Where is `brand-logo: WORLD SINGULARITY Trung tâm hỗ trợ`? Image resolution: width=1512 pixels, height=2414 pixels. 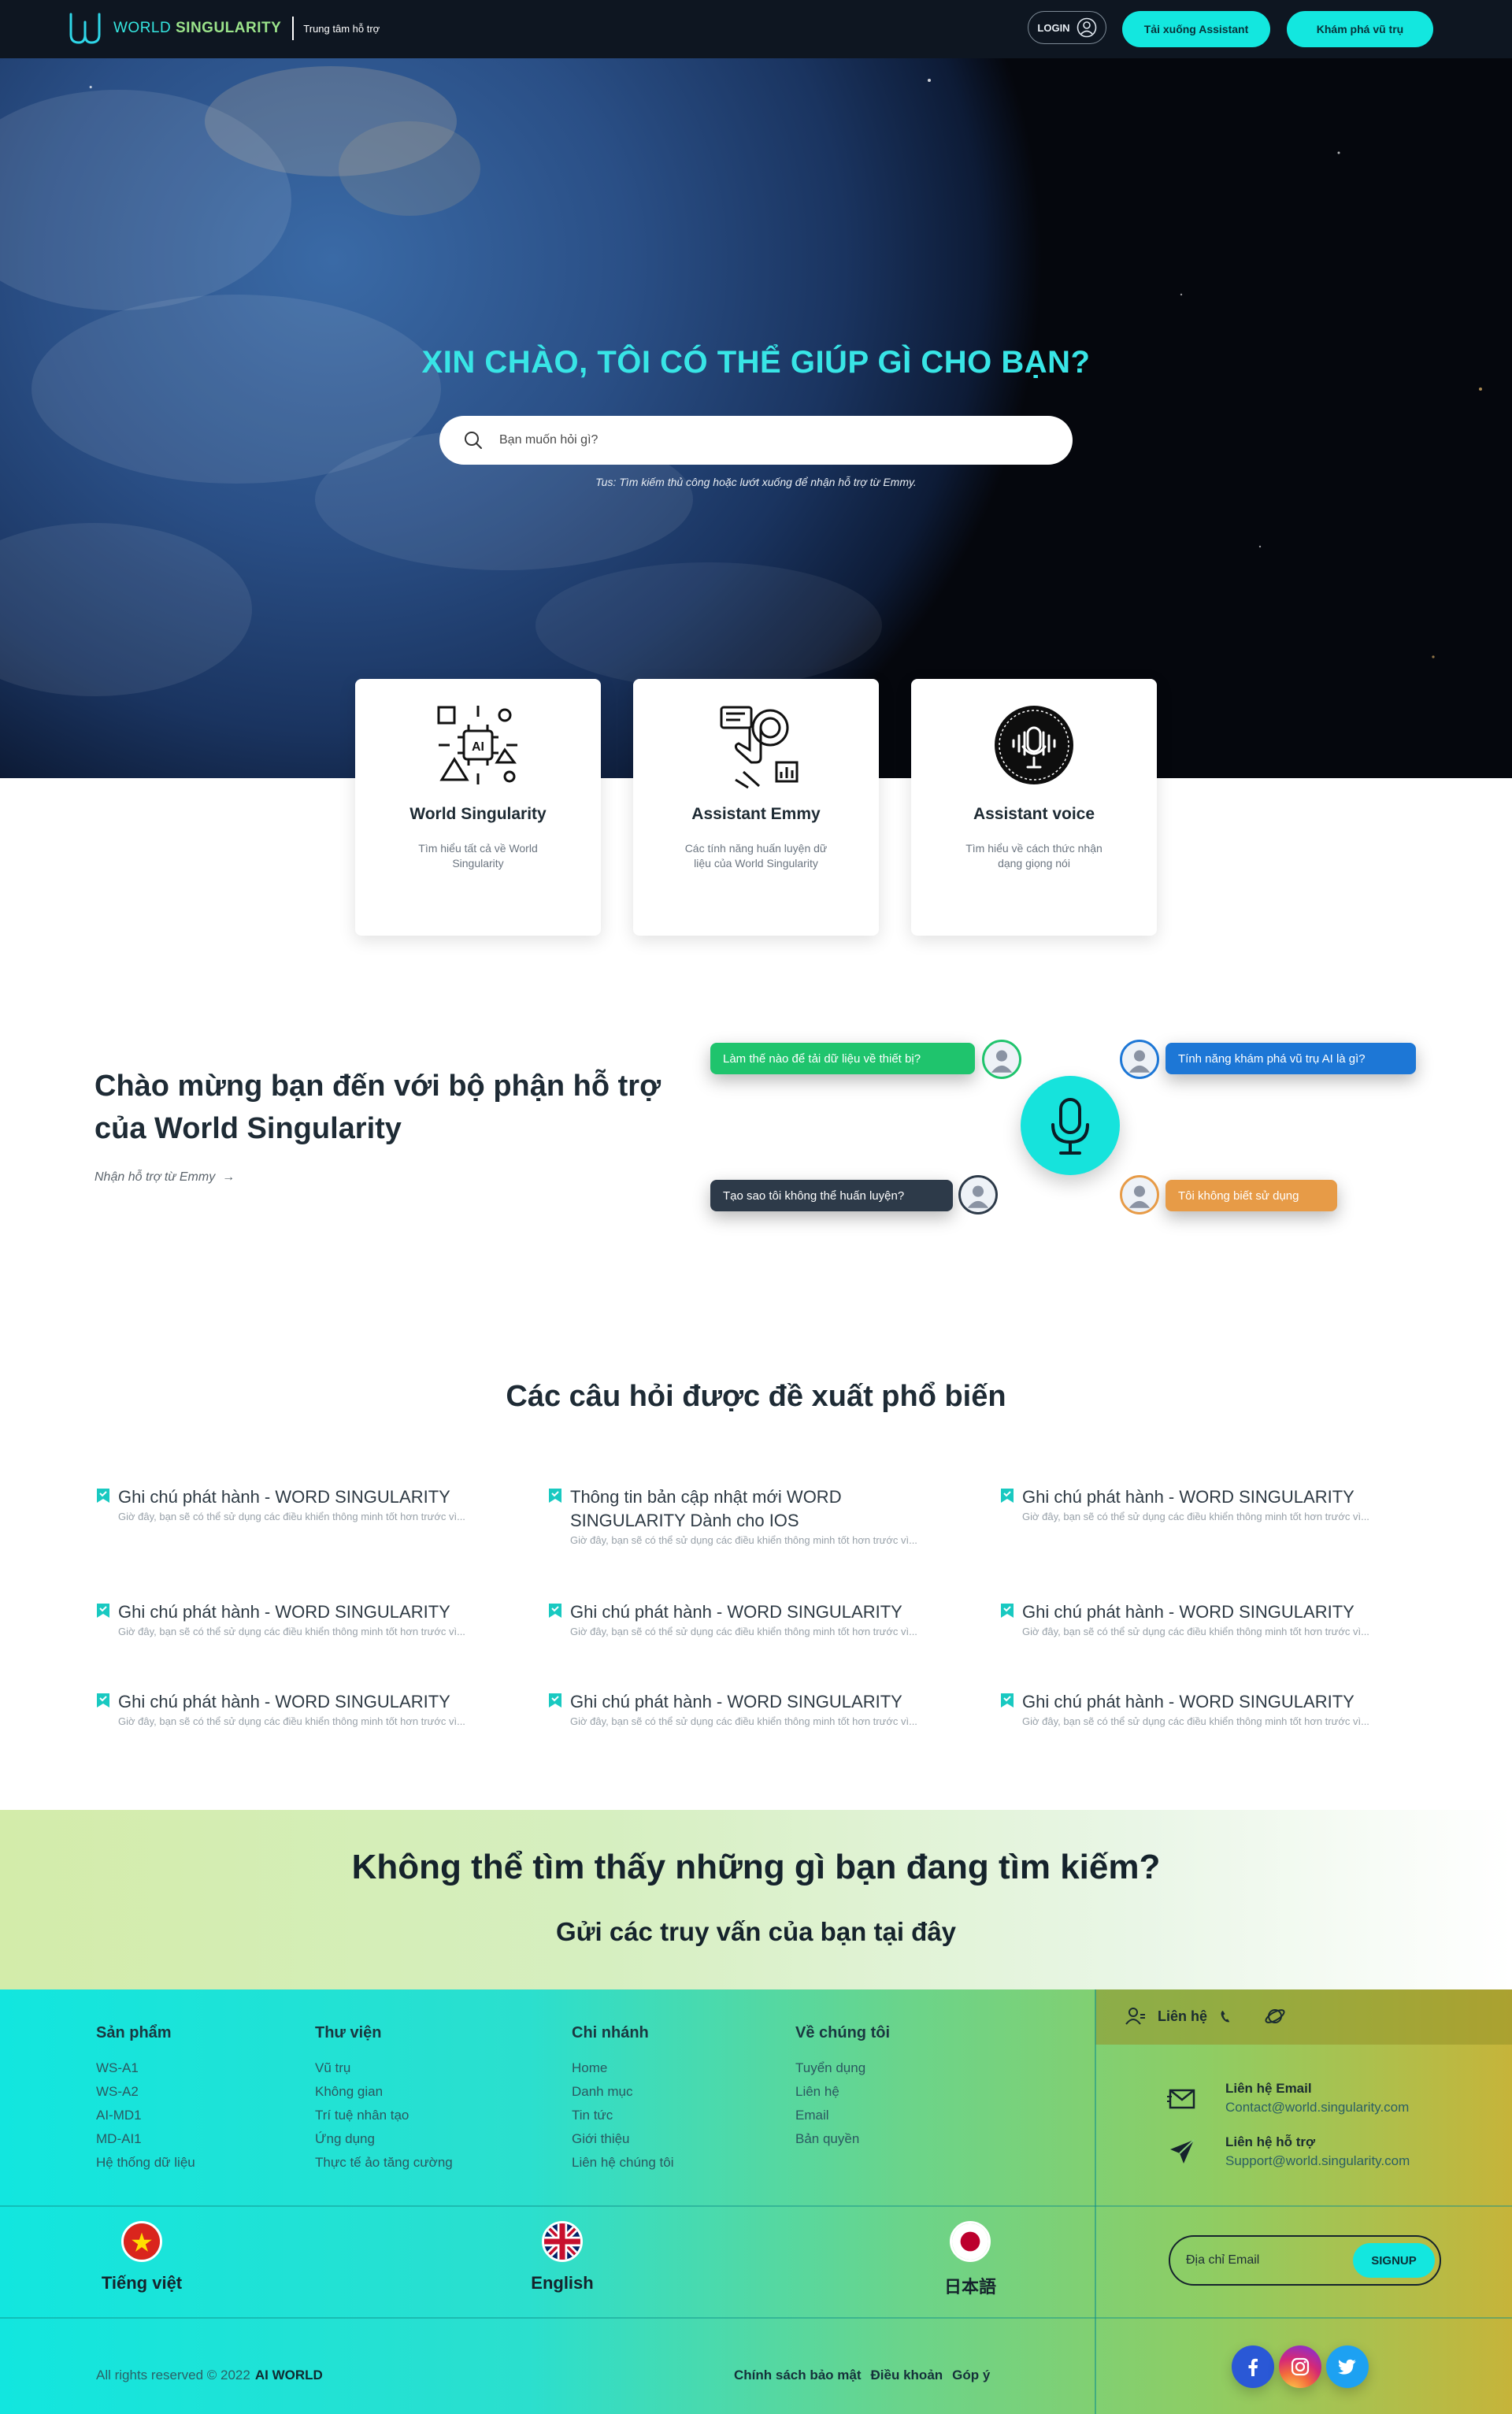
brand-logo: WORLD SINGULARITY Trung tâm hỗ trợ is located at coordinates (224, 28).